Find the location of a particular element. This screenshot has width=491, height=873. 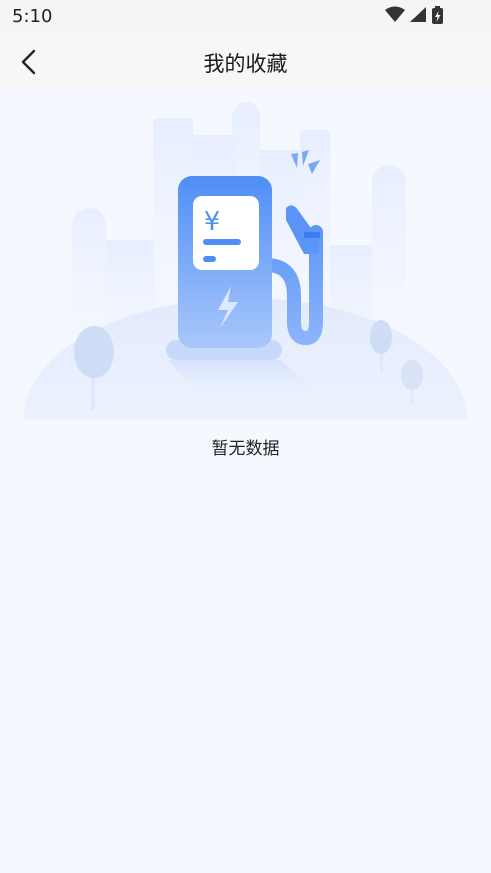

cellular-signal-icon is located at coordinates (418, 14).